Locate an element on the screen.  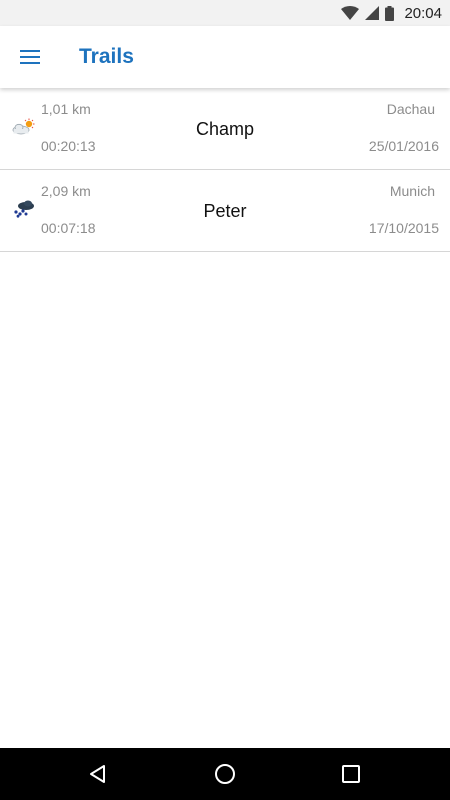
trail-distance: 1,01 km is located at coordinates (66, 109).